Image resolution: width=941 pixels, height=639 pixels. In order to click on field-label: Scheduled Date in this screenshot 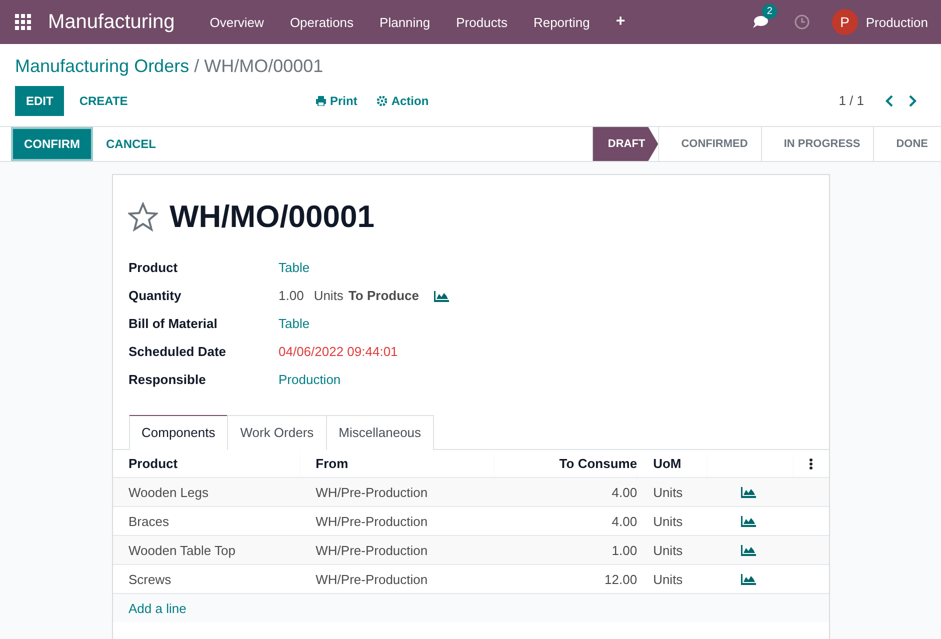, I will do `click(178, 351)`.